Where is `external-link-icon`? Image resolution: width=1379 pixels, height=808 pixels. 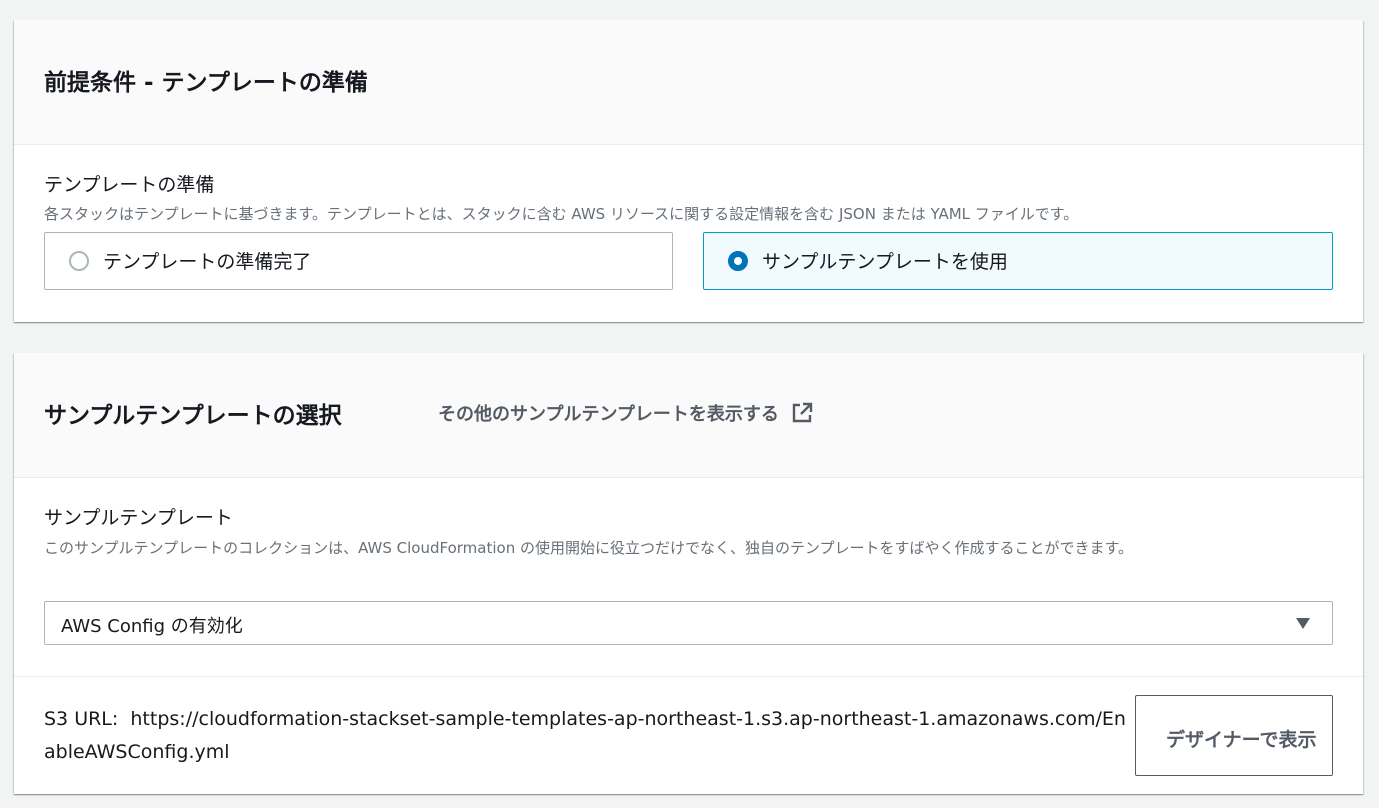
external-link-icon is located at coordinates (802, 412).